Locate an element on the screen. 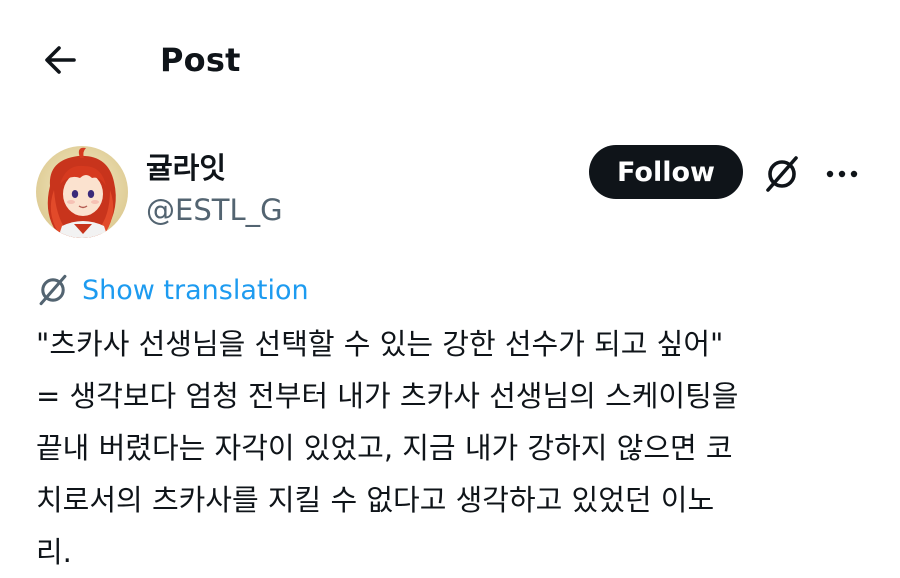  show-translation-link: Show translation is located at coordinates (172, 290).